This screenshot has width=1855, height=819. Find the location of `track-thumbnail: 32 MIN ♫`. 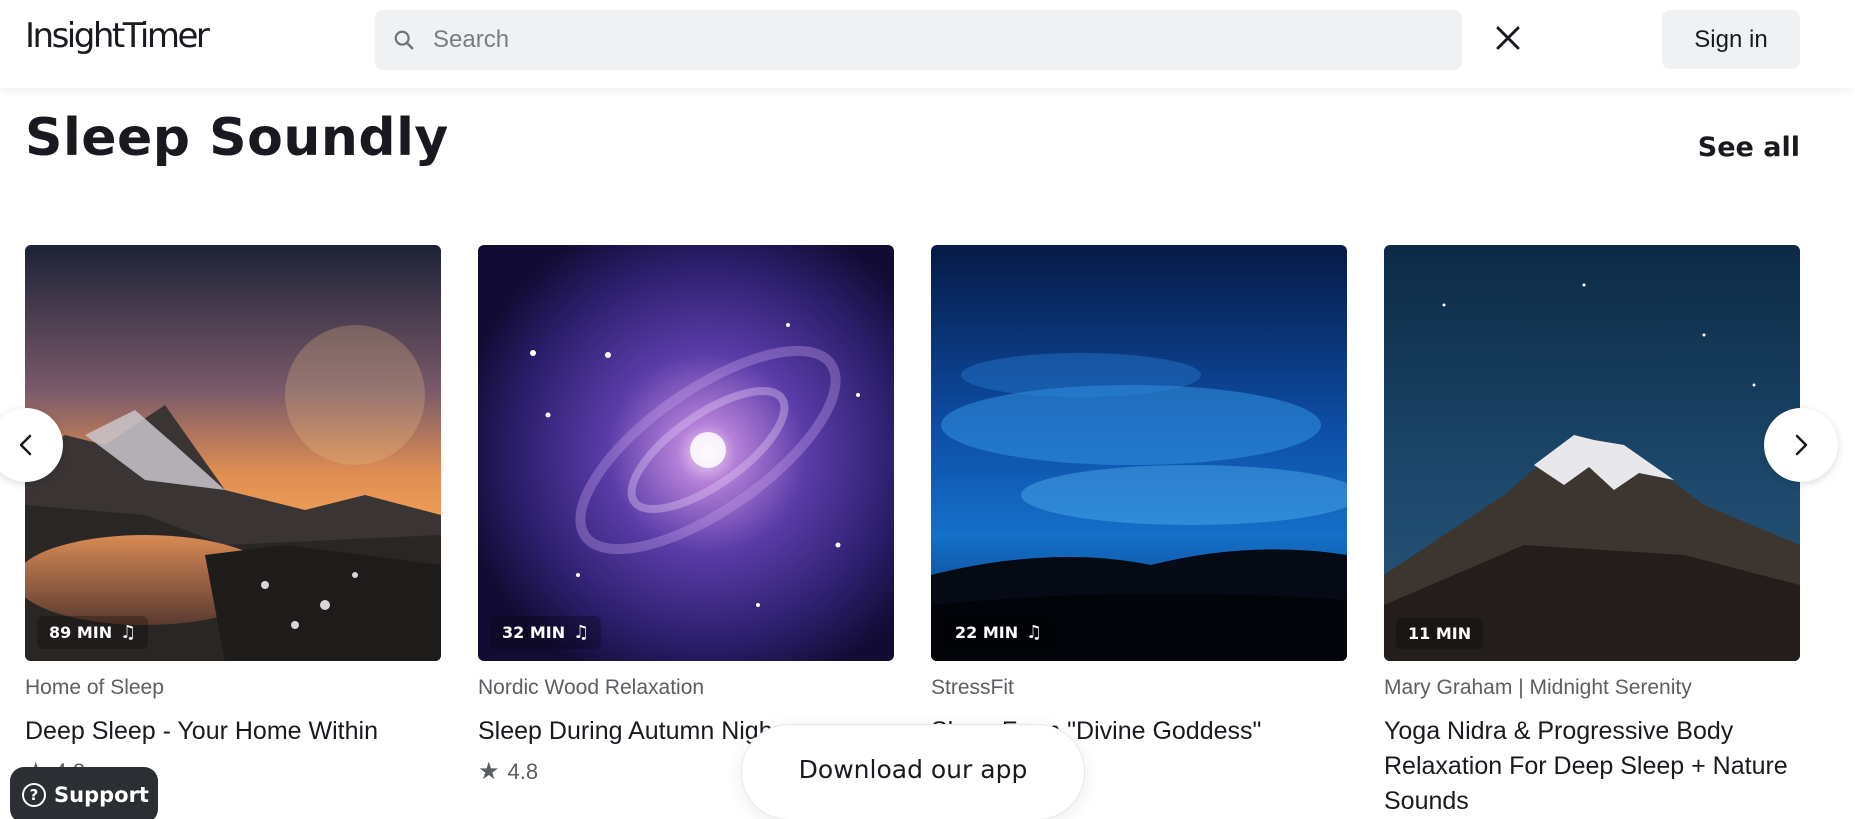

track-thumbnail: 32 MIN ♫ is located at coordinates (686, 453).